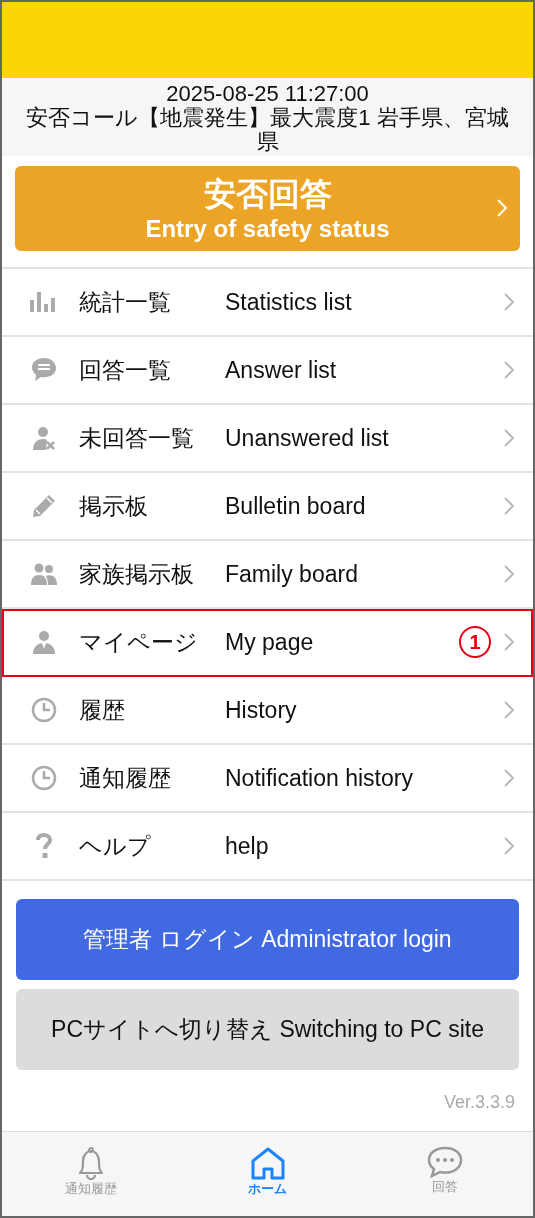 The width and height of the screenshot is (535, 1218). Describe the element at coordinates (137, 438) in the screenshot. I see `menu-label: 未回答一覧` at that location.